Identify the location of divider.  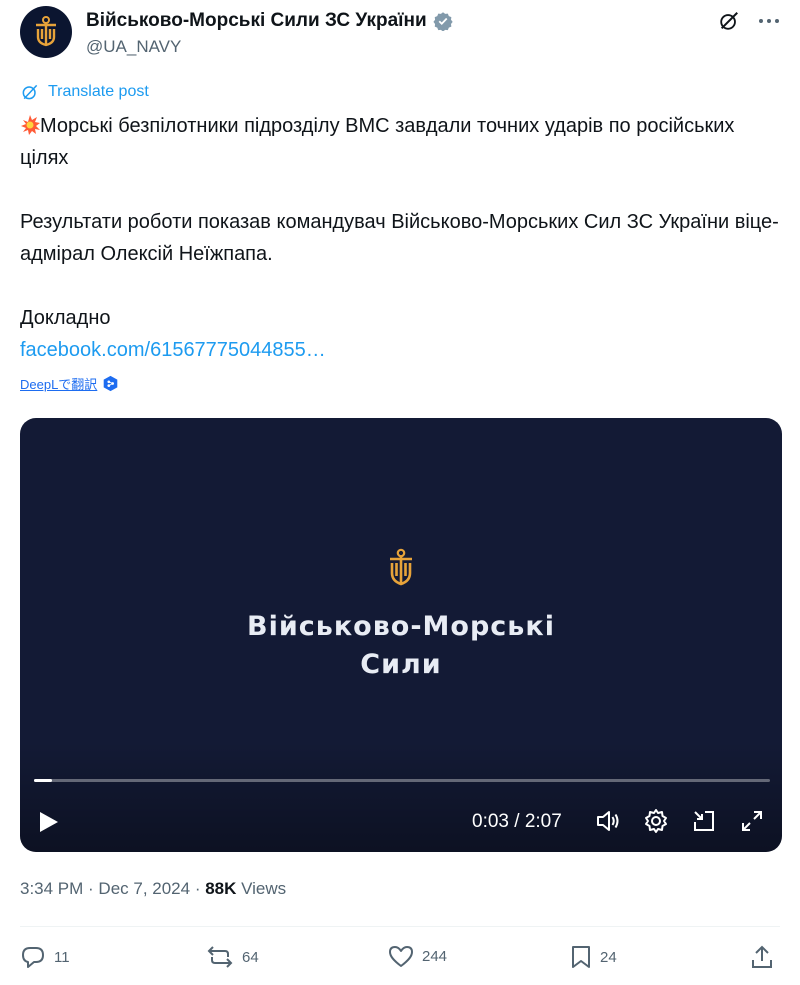
(400, 926).